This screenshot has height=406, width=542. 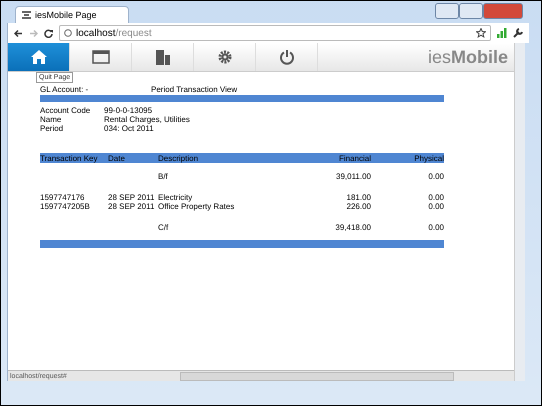 I want to click on toolbar-button, so click(x=39, y=57).